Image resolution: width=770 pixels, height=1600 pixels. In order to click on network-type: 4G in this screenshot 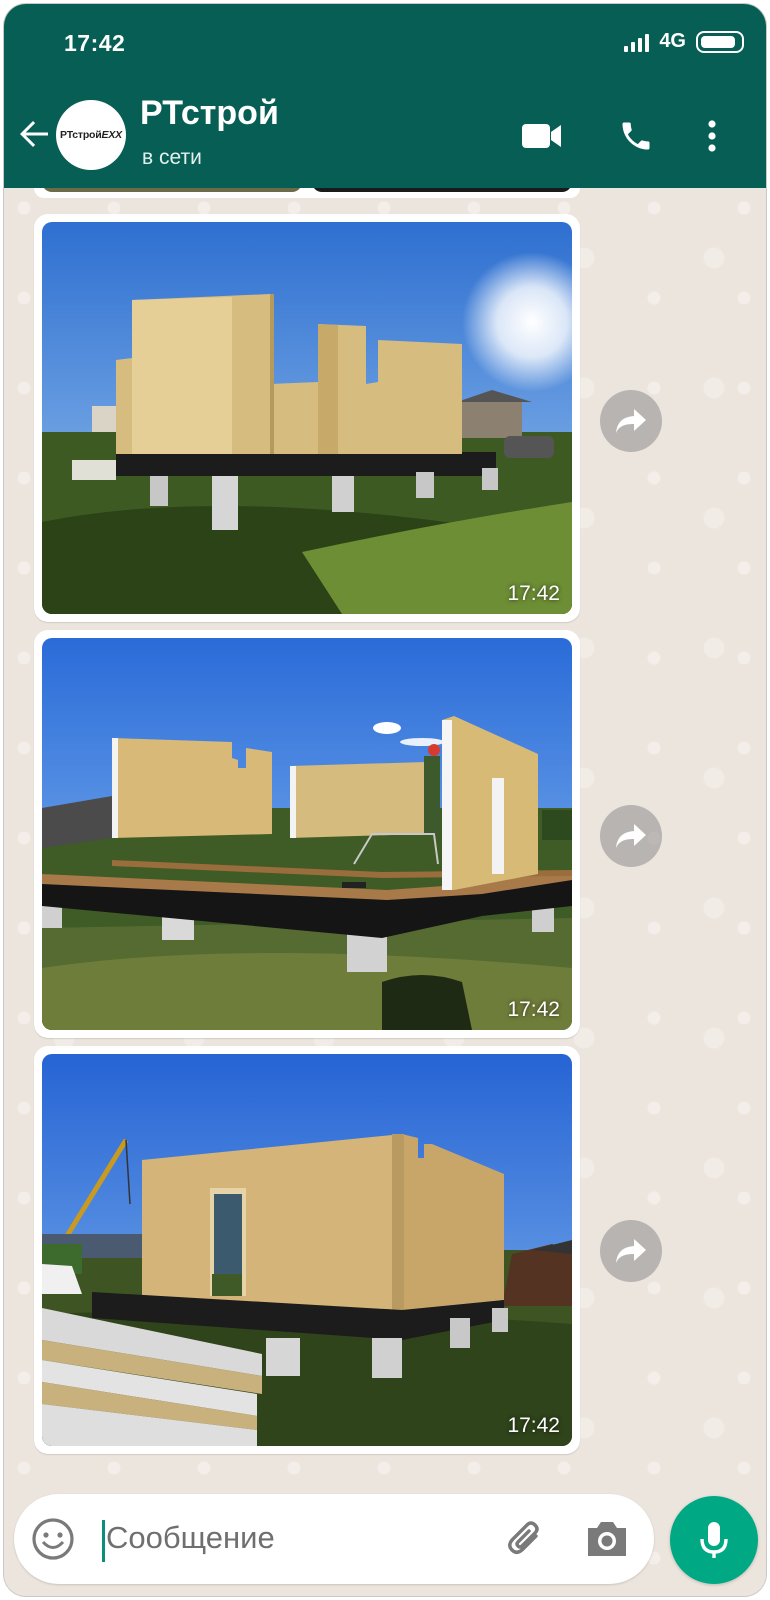, I will do `click(672, 41)`.